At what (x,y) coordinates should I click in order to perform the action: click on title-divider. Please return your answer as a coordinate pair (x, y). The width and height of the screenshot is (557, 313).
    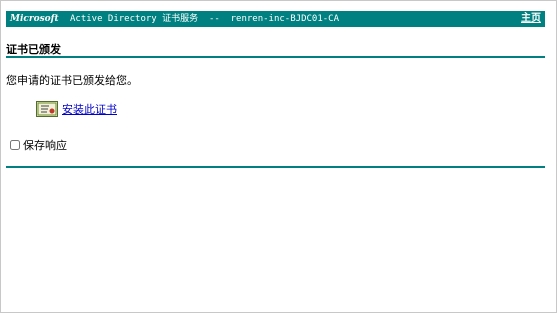
    Looking at the image, I should click on (275, 57).